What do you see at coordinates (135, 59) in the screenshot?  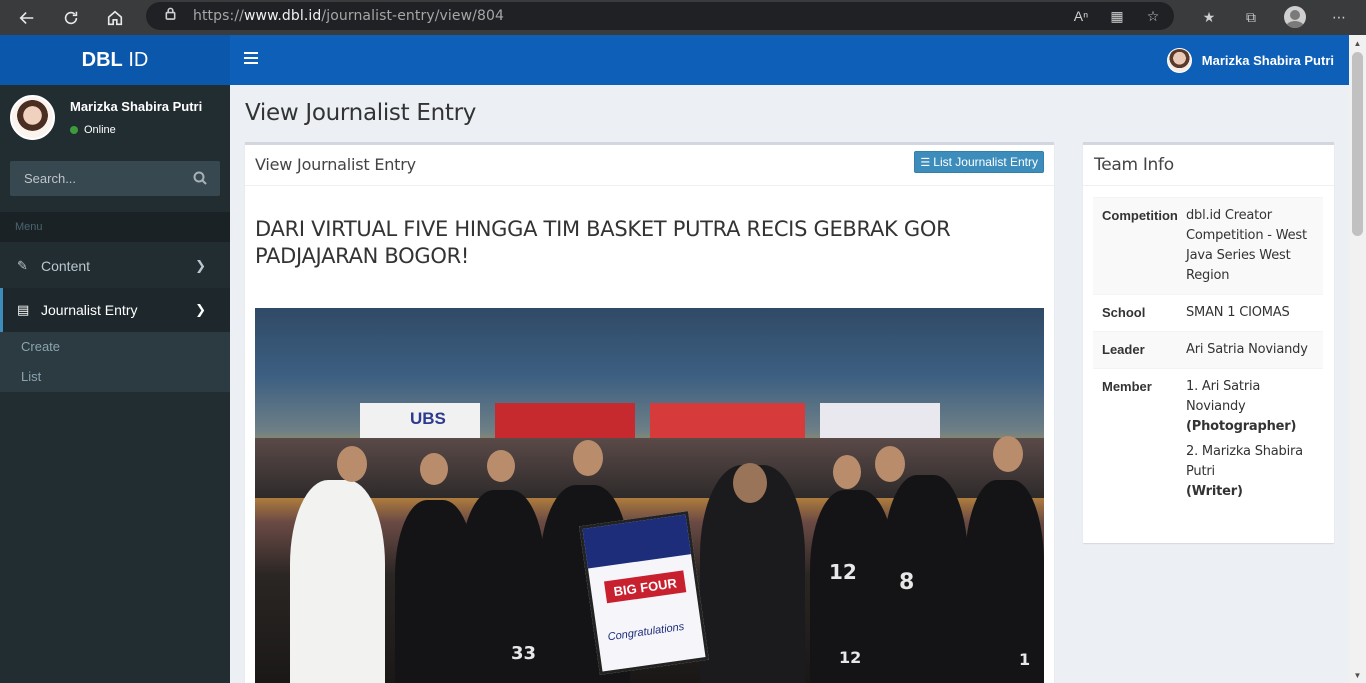 I see `logo-rest-text: ID` at bounding box center [135, 59].